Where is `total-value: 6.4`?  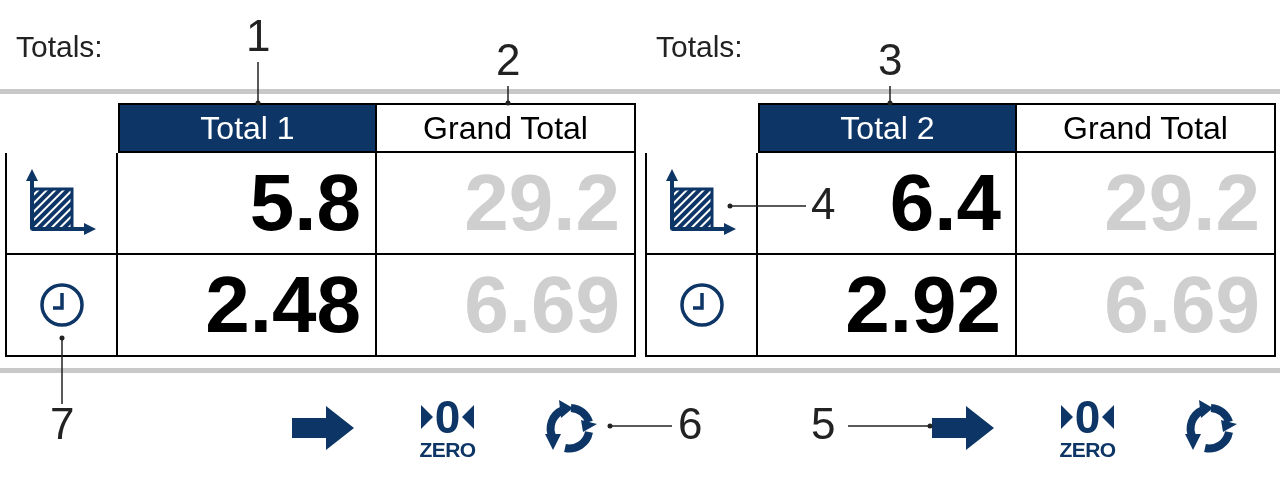 total-value: 6.4 is located at coordinates (945, 203).